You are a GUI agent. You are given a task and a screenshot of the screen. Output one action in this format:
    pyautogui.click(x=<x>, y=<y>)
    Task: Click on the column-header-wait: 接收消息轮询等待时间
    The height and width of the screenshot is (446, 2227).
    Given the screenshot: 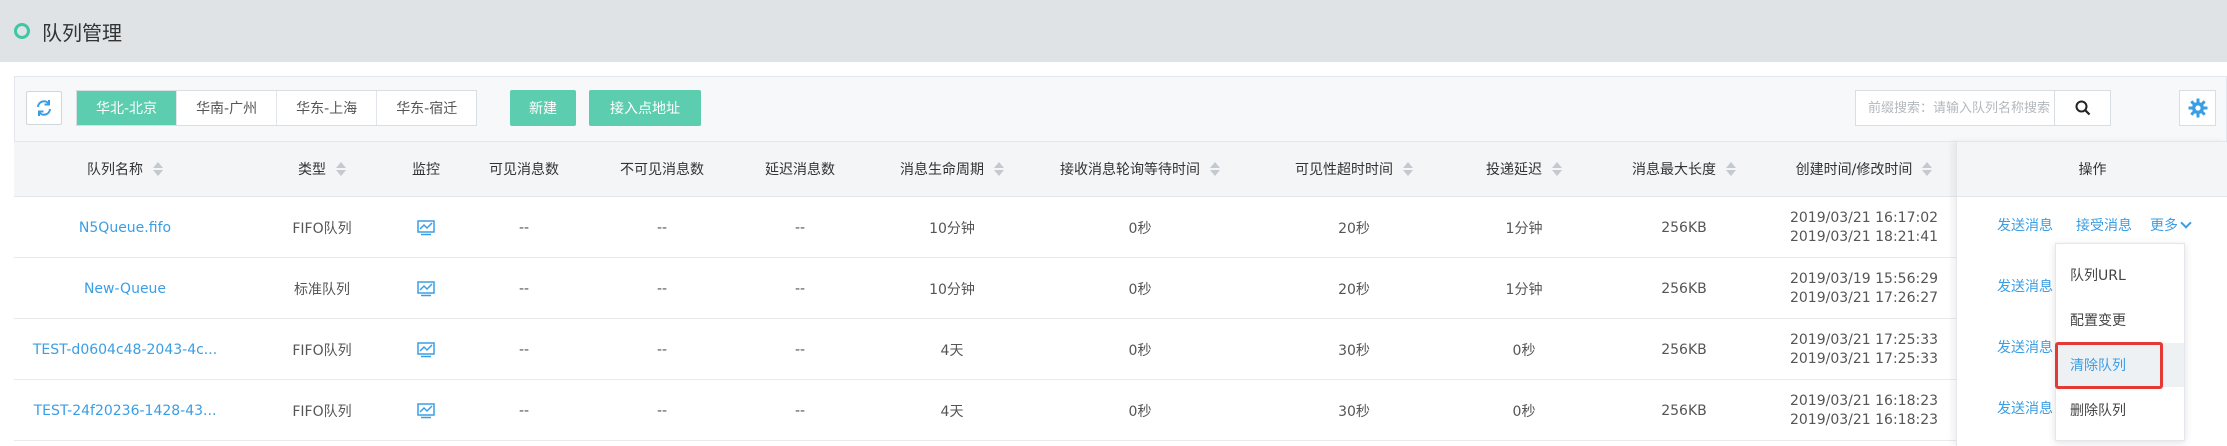 What is the action you would take?
    pyautogui.click(x=1140, y=169)
    